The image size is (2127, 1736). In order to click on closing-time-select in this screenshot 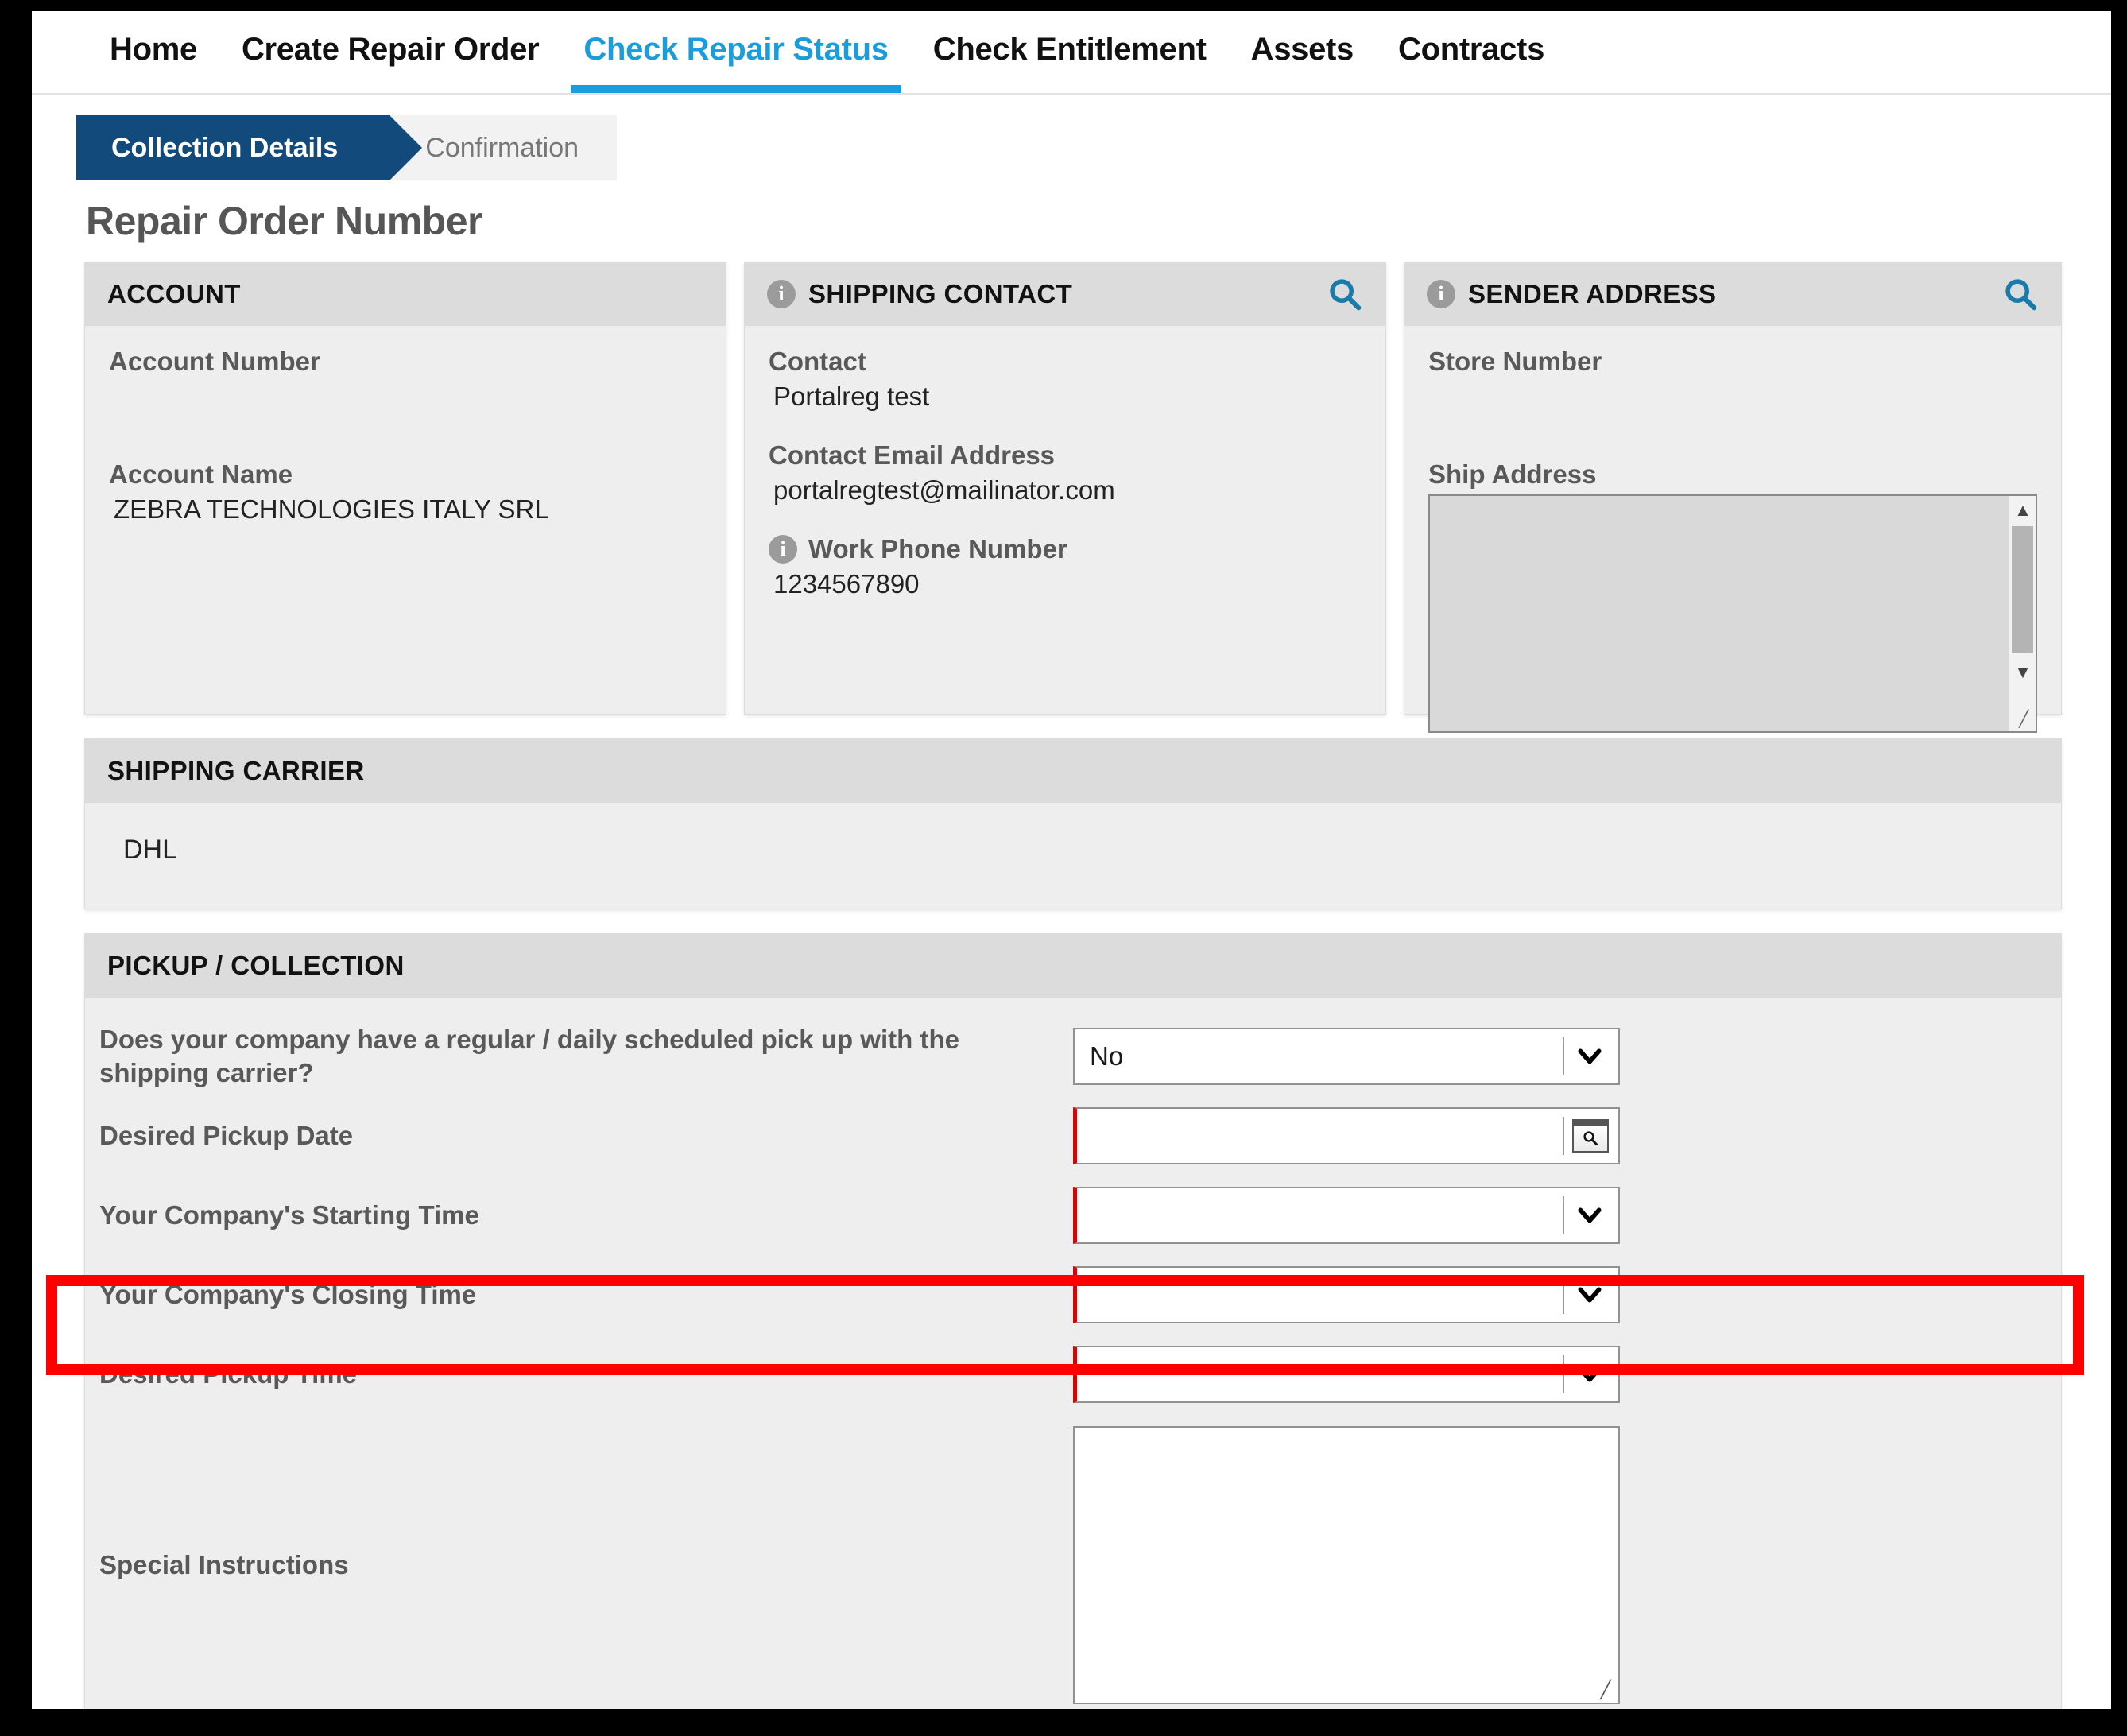, I will do `click(1346, 1294)`.